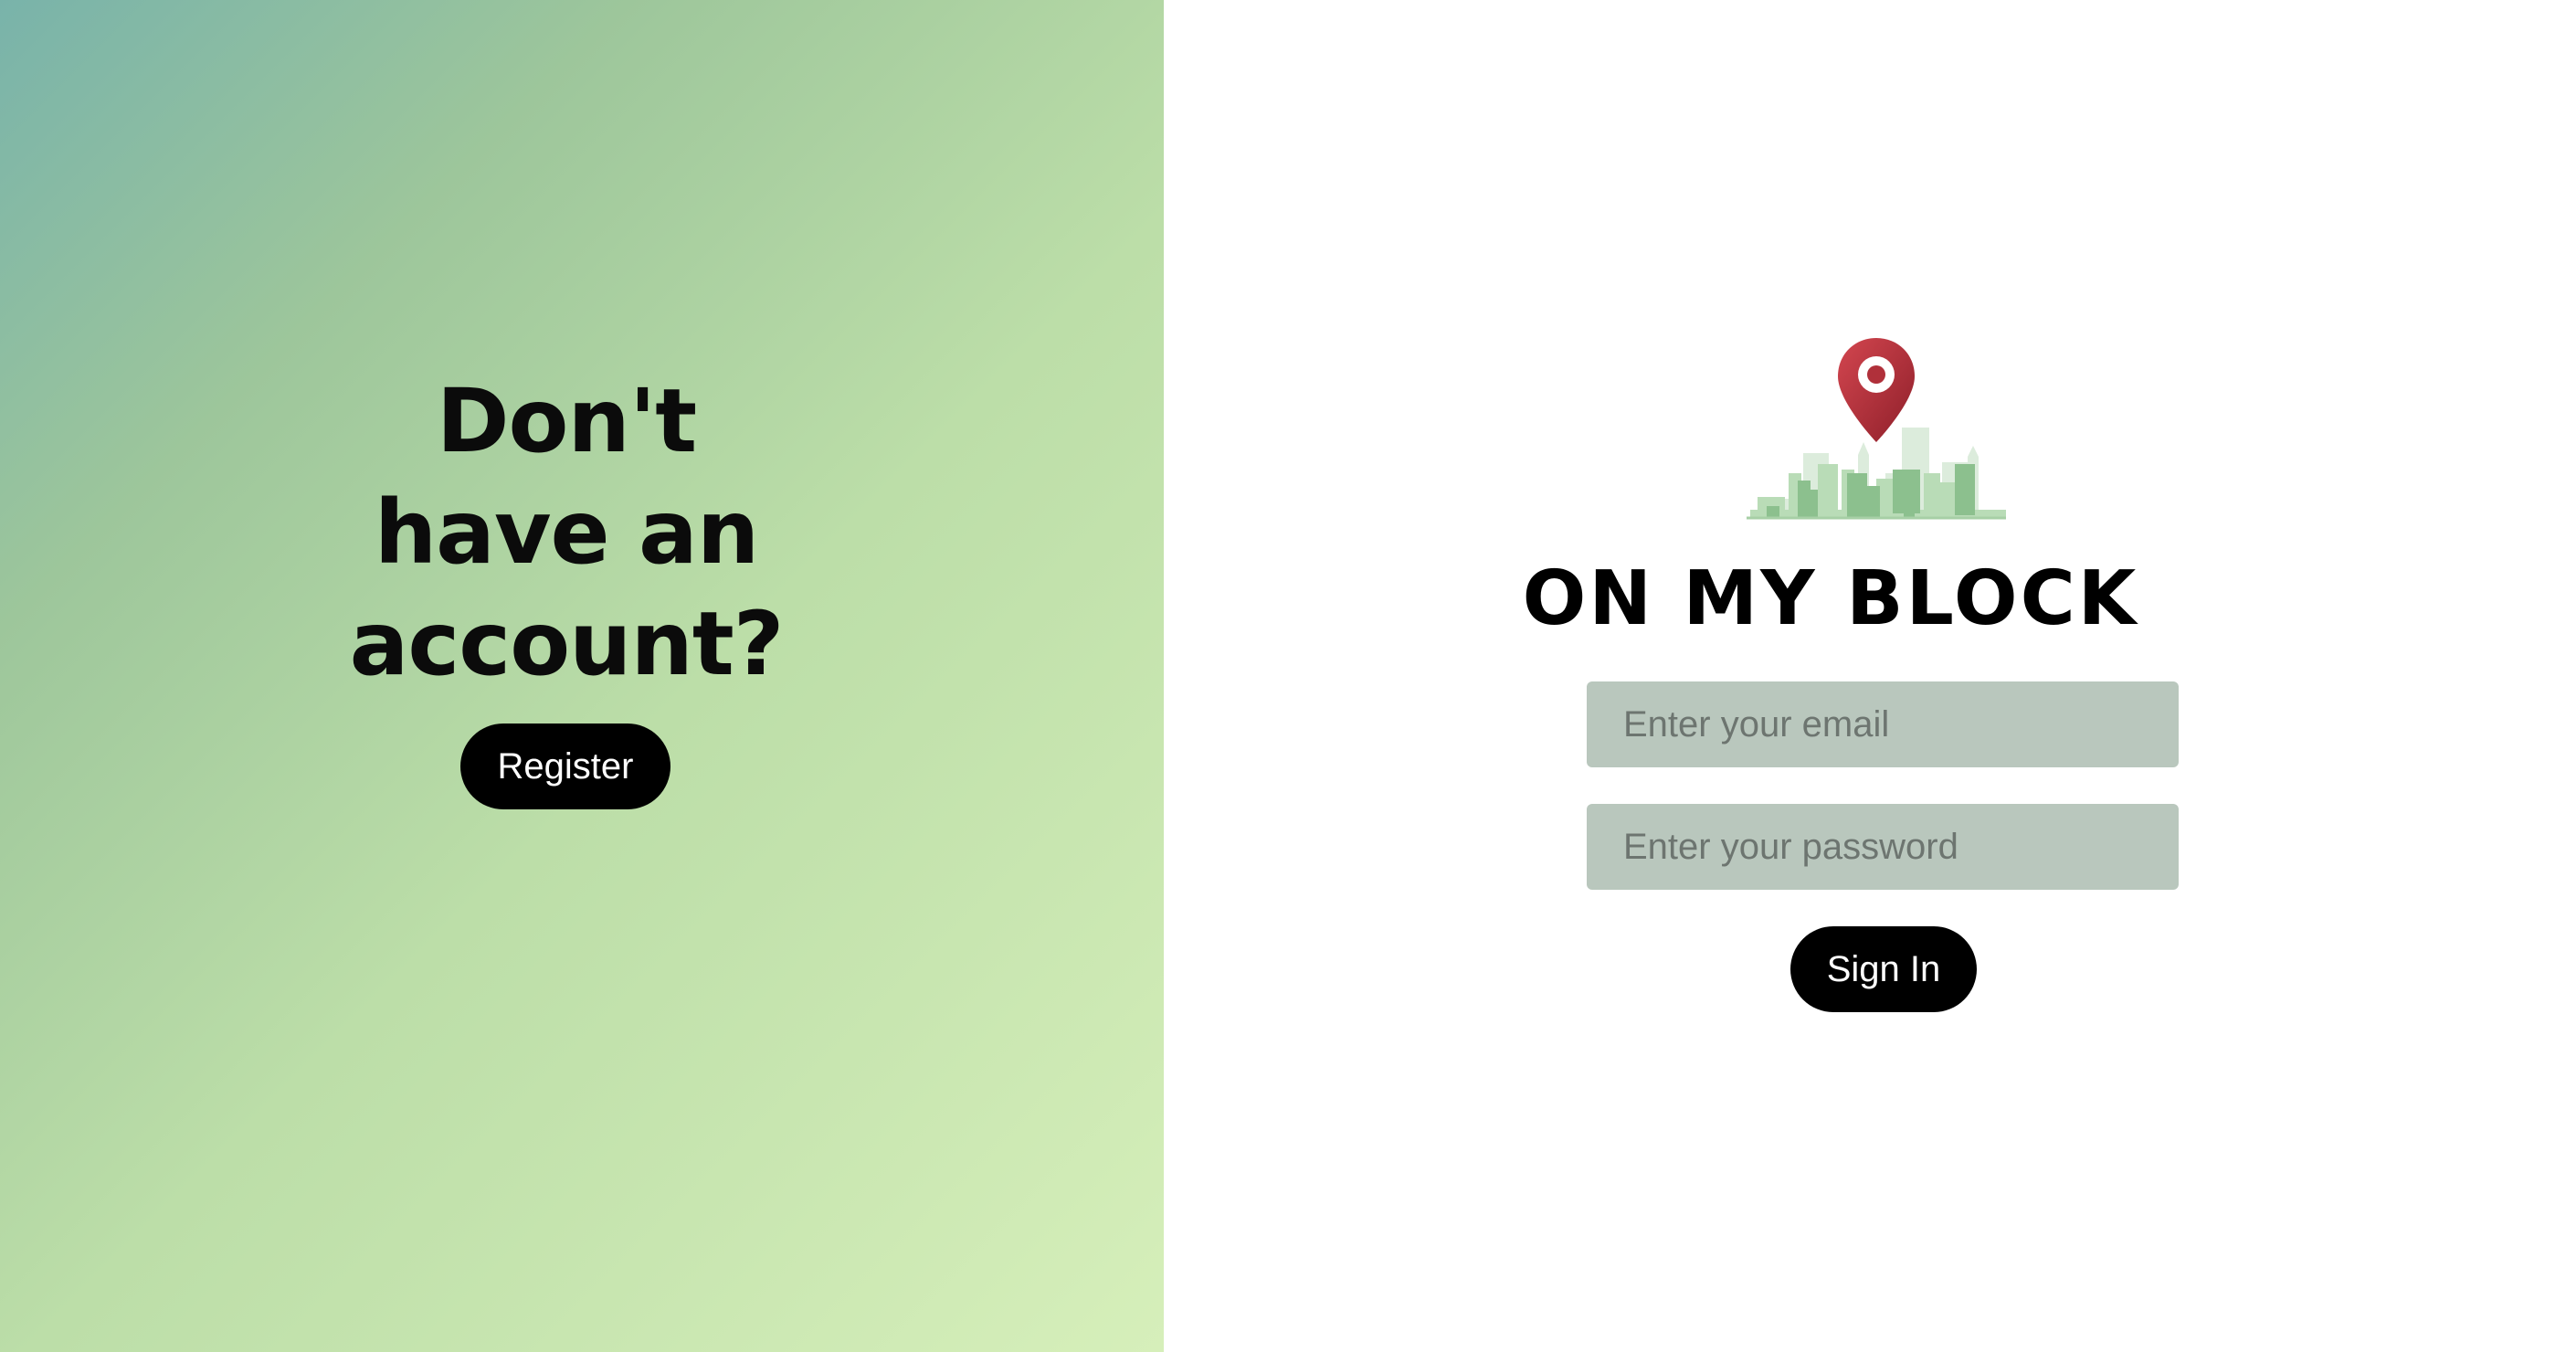 Image resolution: width=2576 pixels, height=1352 pixels. What do you see at coordinates (1876, 429) in the screenshot?
I see `map-pin-city-skyline-icon` at bounding box center [1876, 429].